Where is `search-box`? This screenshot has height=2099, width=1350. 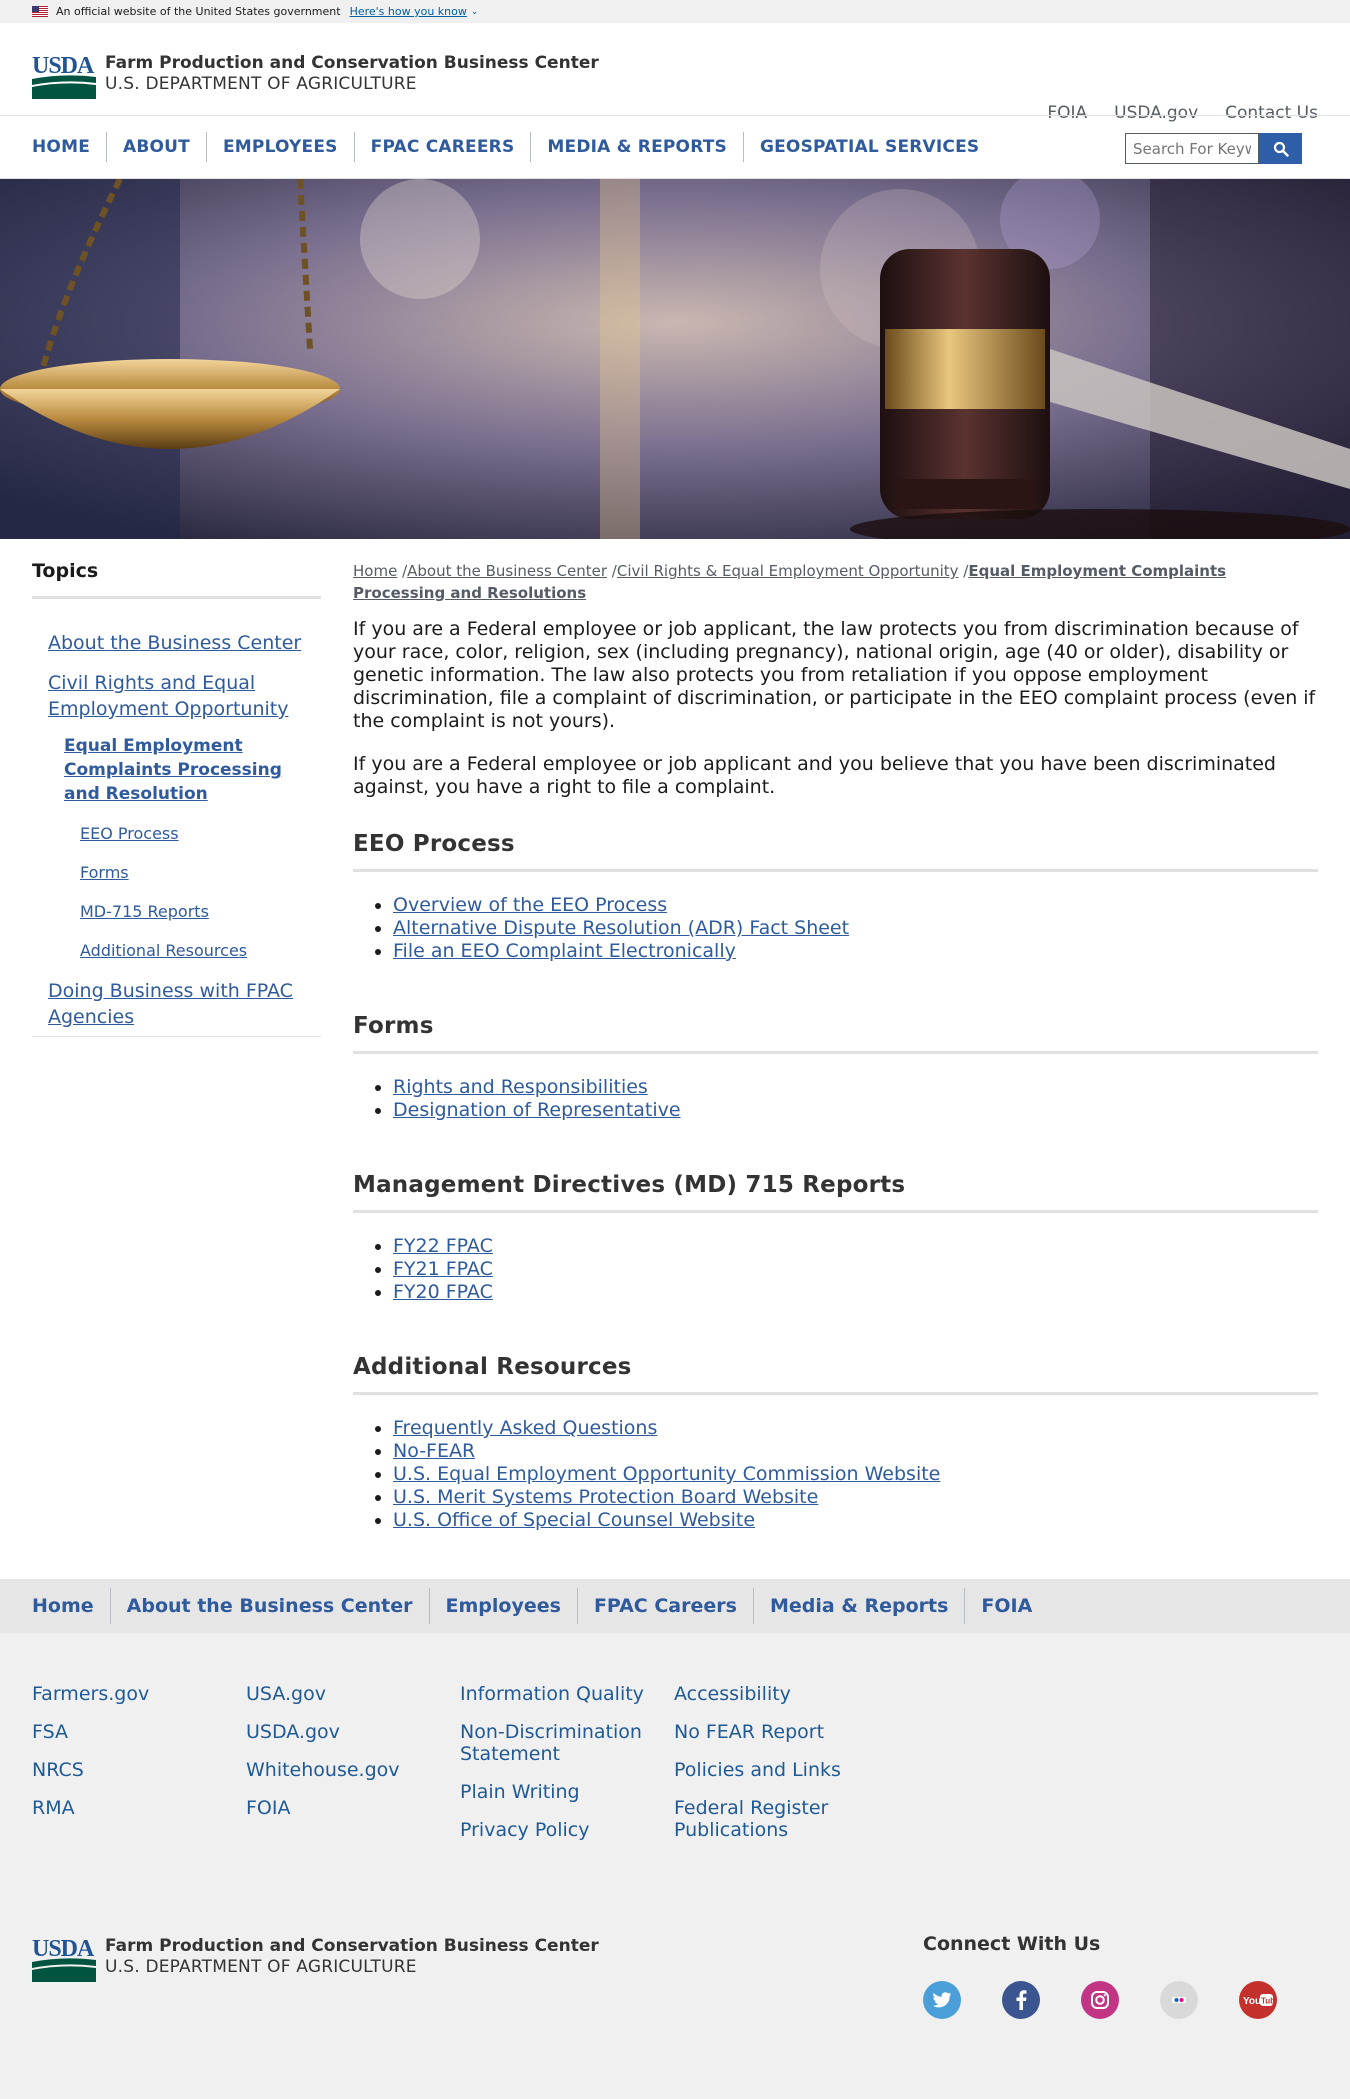
search-box is located at coordinates (1213, 148).